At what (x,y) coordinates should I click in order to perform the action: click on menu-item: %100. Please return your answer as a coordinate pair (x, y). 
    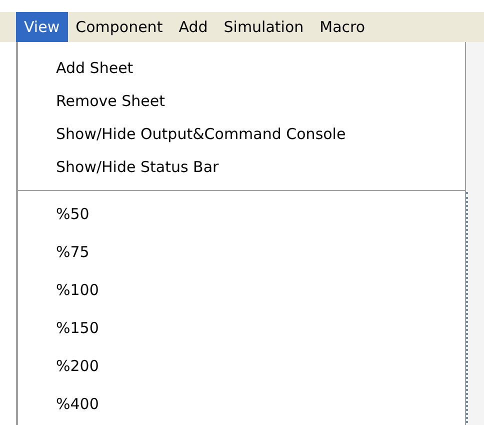
    Looking at the image, I should click on (241, 290).